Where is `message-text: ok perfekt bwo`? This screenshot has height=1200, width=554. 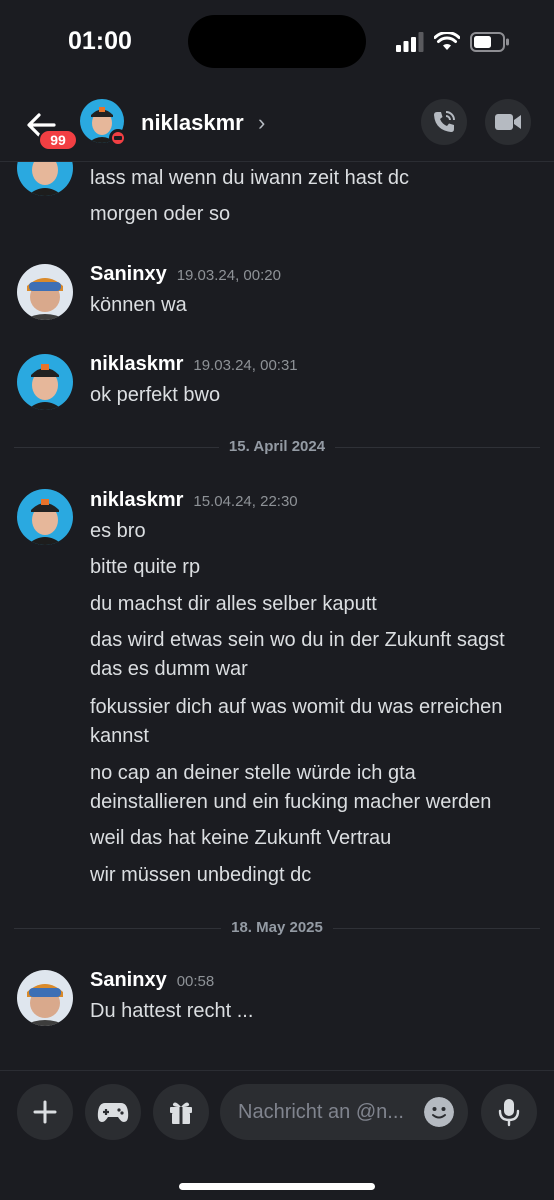
message-text: ok perfekt bwo is located at coordinates (155, 395).